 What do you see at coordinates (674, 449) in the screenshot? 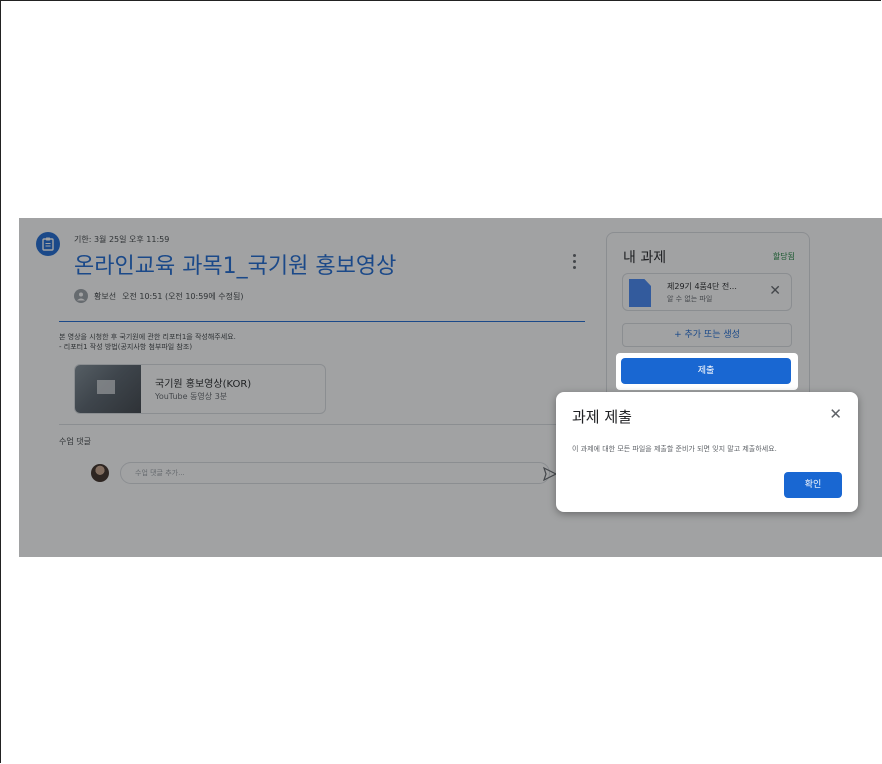
I see `dialog-message: 이 과제에 대한 모든 파일을 제출할 준비가 되면 잊지 말고 제출하세요.` at bounding box center [674, 449].